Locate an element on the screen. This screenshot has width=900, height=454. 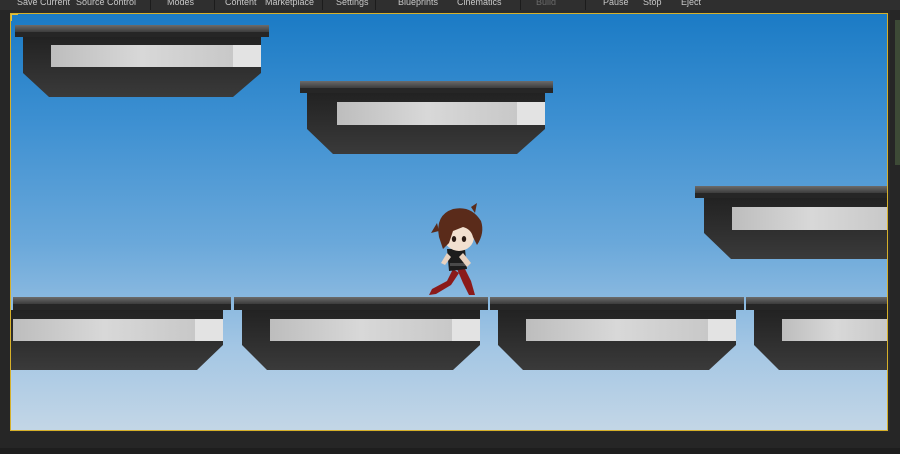
blueprints-button: Blueprints is located at coordinates (418, 4).